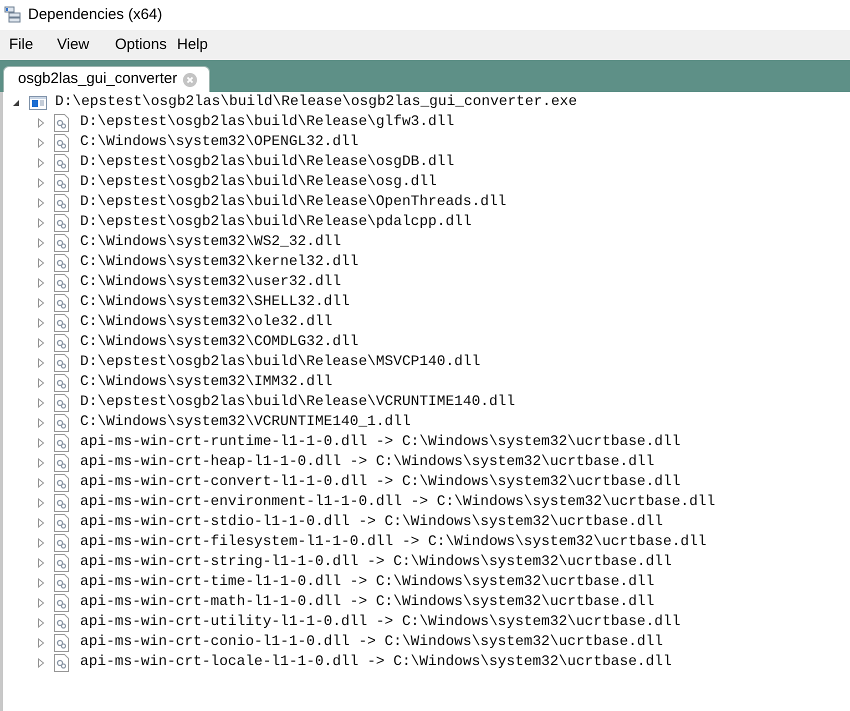 This screenshot has width=850, height=711. What do you see at coordinates (258, 183) in the screenshot?
I see `tree-item: D:\epstest\osgb2las\build\Release\osg.dll` at bounding box center [258, 183].